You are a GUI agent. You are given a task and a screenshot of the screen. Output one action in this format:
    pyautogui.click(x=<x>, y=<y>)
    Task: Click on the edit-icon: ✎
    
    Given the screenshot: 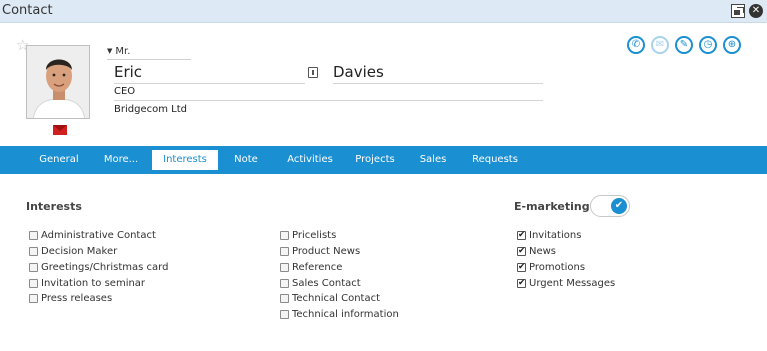 What is the action you would take?
    pyautogui.click(x=684, y=45)
    